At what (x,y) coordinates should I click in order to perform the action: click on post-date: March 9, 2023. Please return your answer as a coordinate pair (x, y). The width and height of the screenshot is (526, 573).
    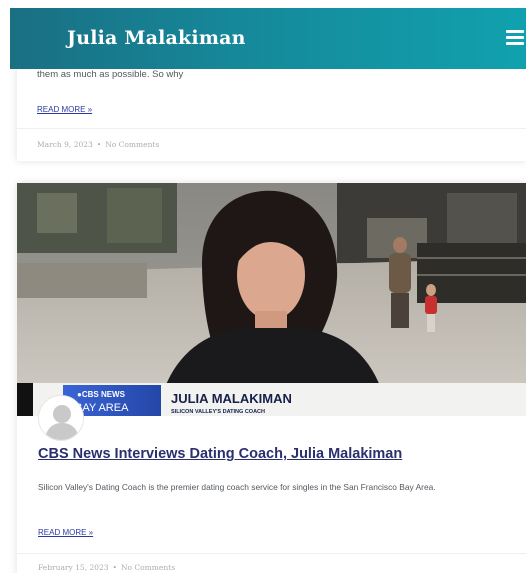
    Looking at the image, I should click on (65, 144).